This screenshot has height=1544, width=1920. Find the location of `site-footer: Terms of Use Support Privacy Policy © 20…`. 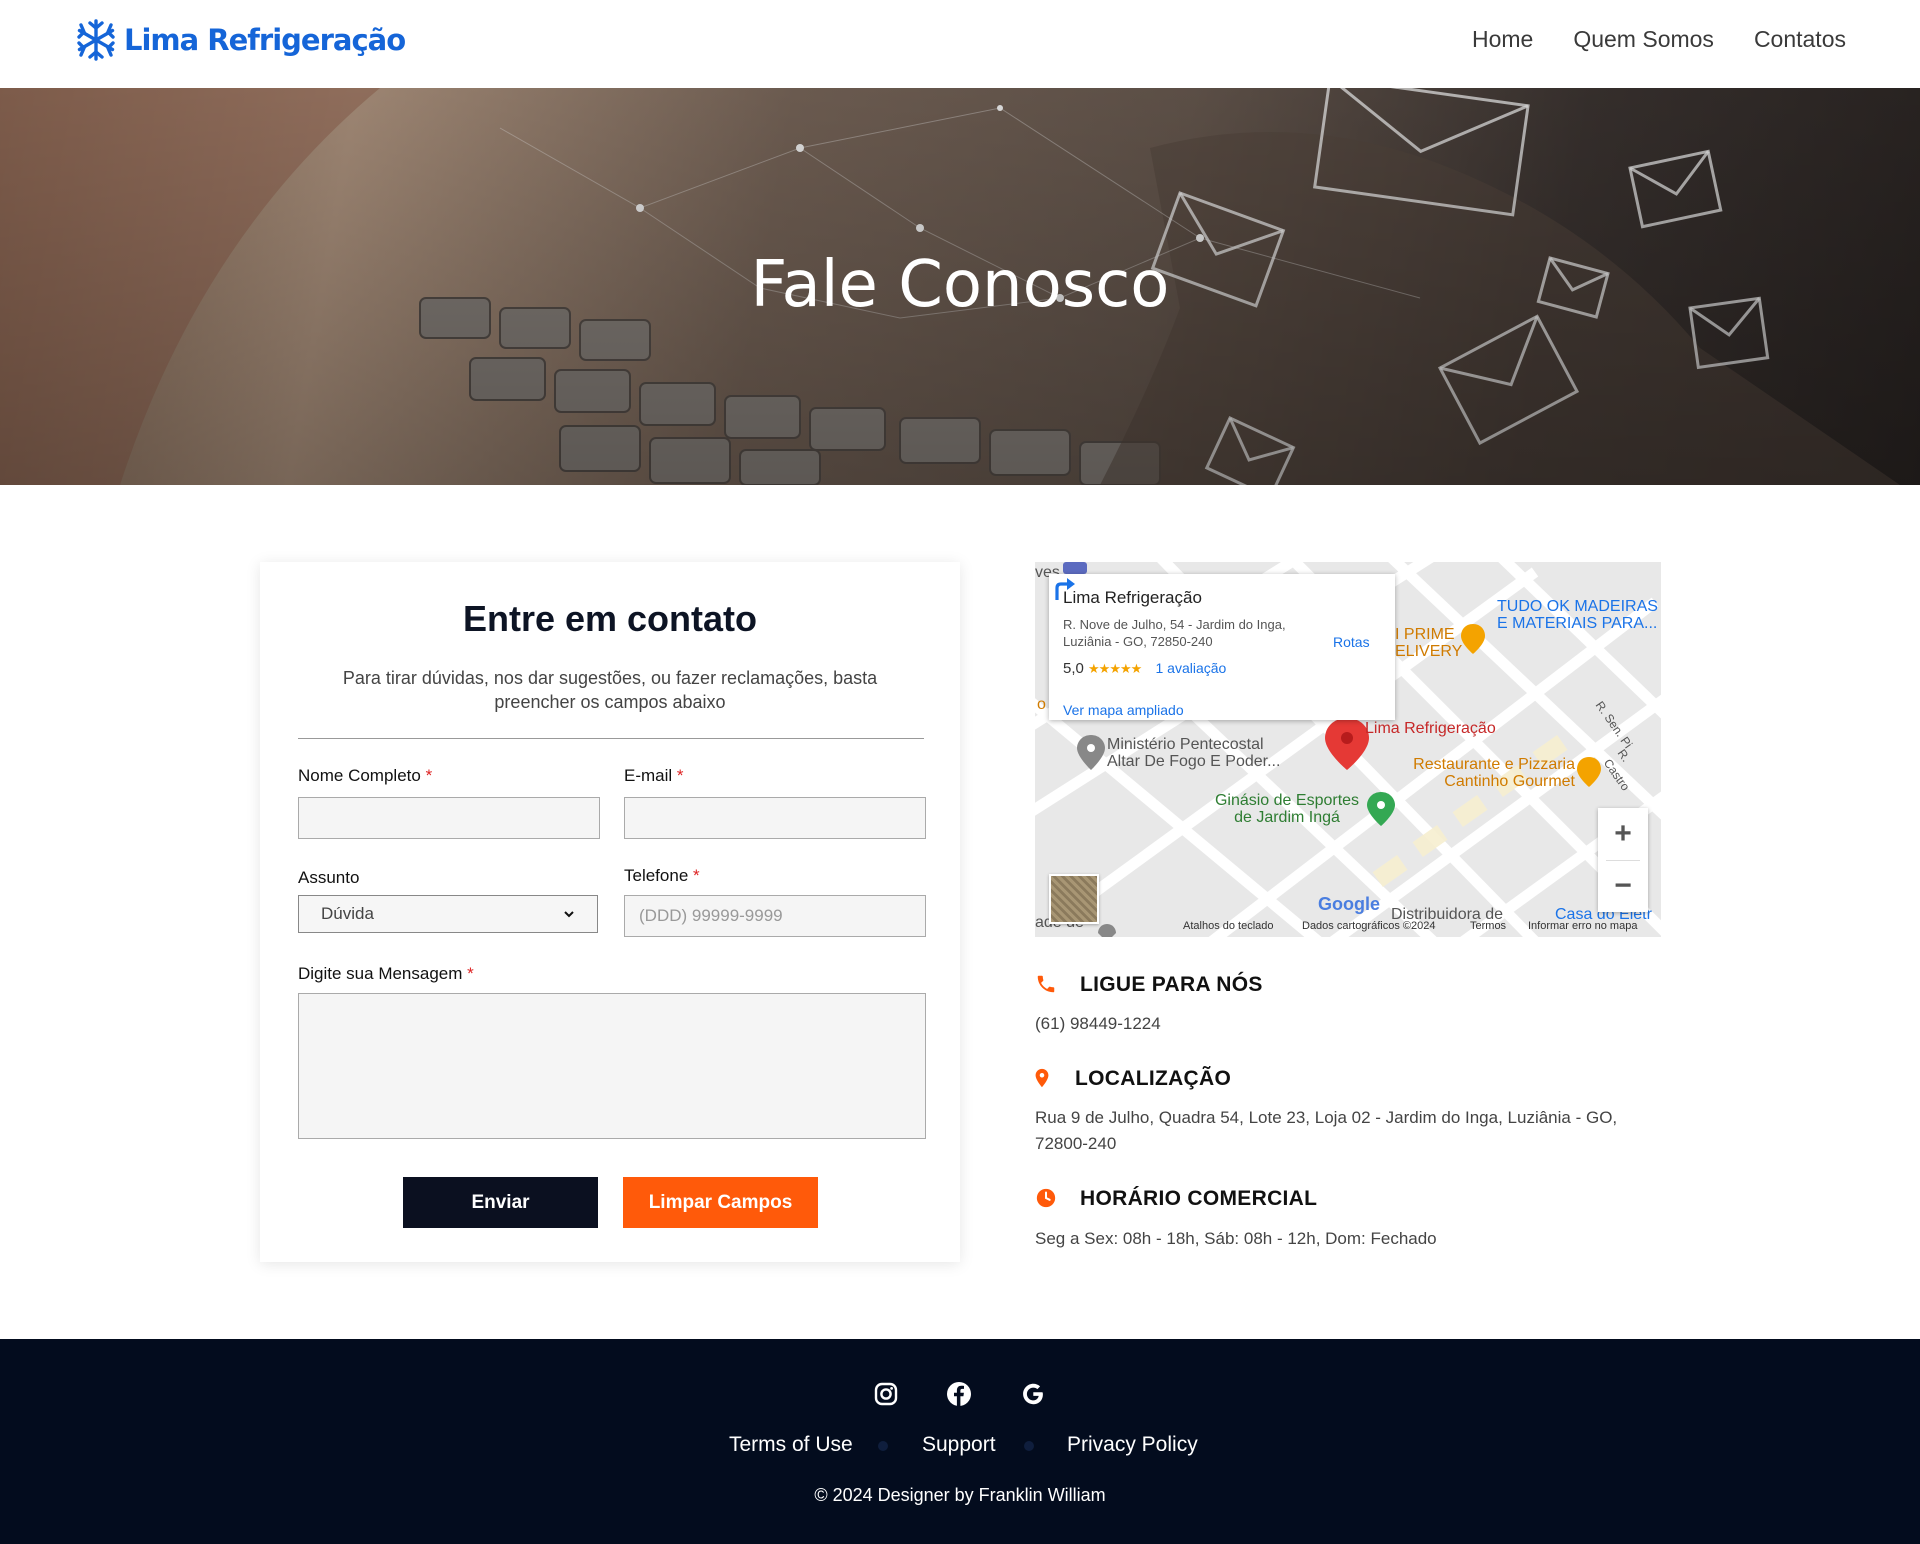

site-footer: Terms of Use Support Privacy Policy © 20… is located at coordinates (960, 1441).